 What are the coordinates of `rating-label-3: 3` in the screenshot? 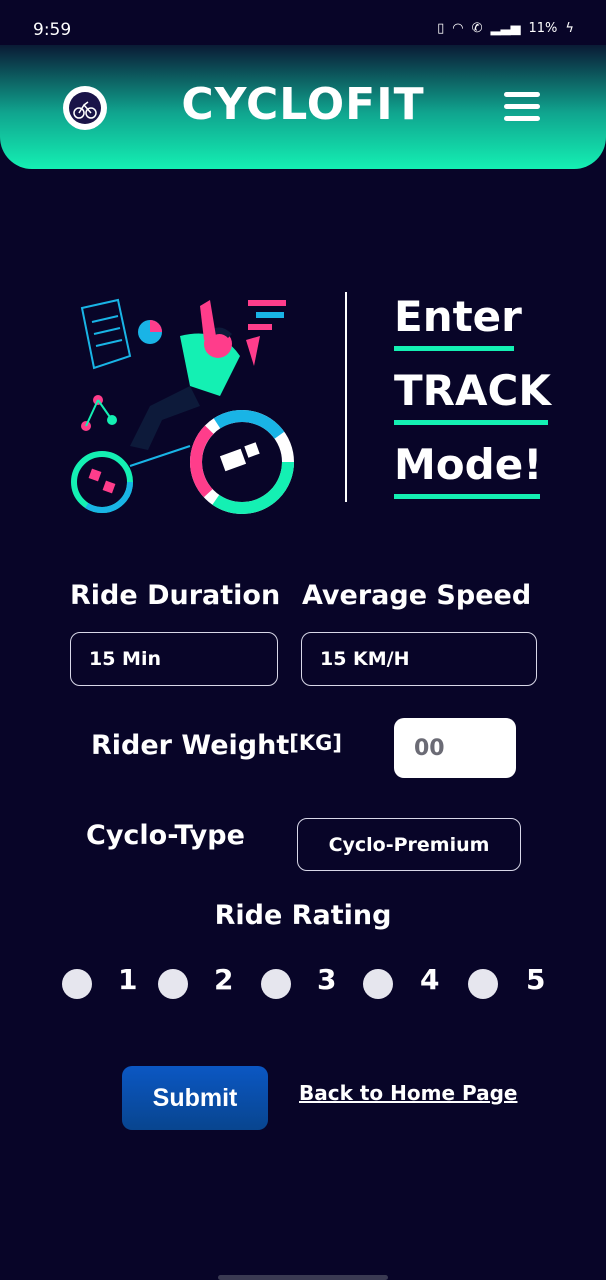 It's located at (327, 979).